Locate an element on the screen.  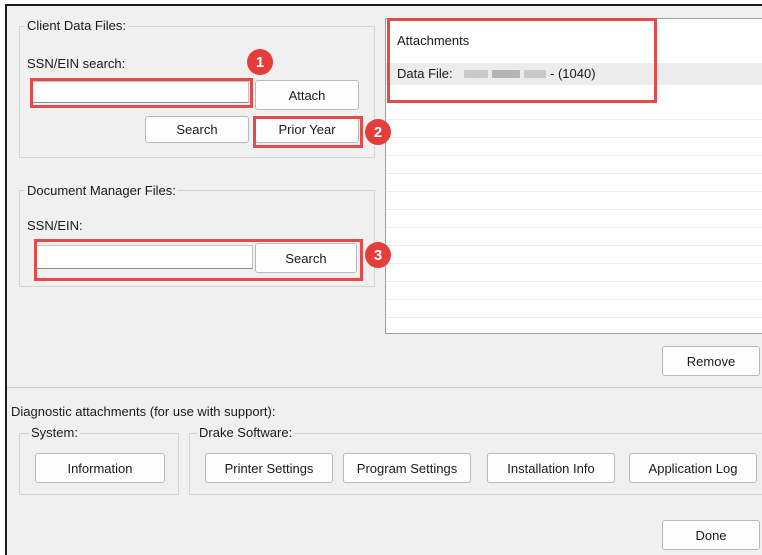
attach-button: Attach is located at coordinates (307, 95).